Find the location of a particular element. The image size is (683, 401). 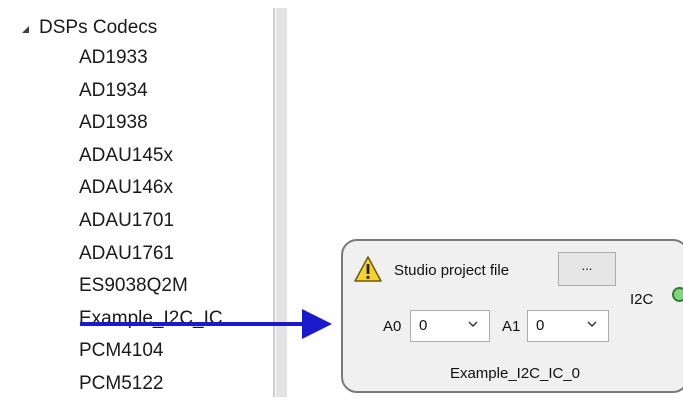

block-name: Example_I2C_IC_0 is located at coordinates (515, 373).